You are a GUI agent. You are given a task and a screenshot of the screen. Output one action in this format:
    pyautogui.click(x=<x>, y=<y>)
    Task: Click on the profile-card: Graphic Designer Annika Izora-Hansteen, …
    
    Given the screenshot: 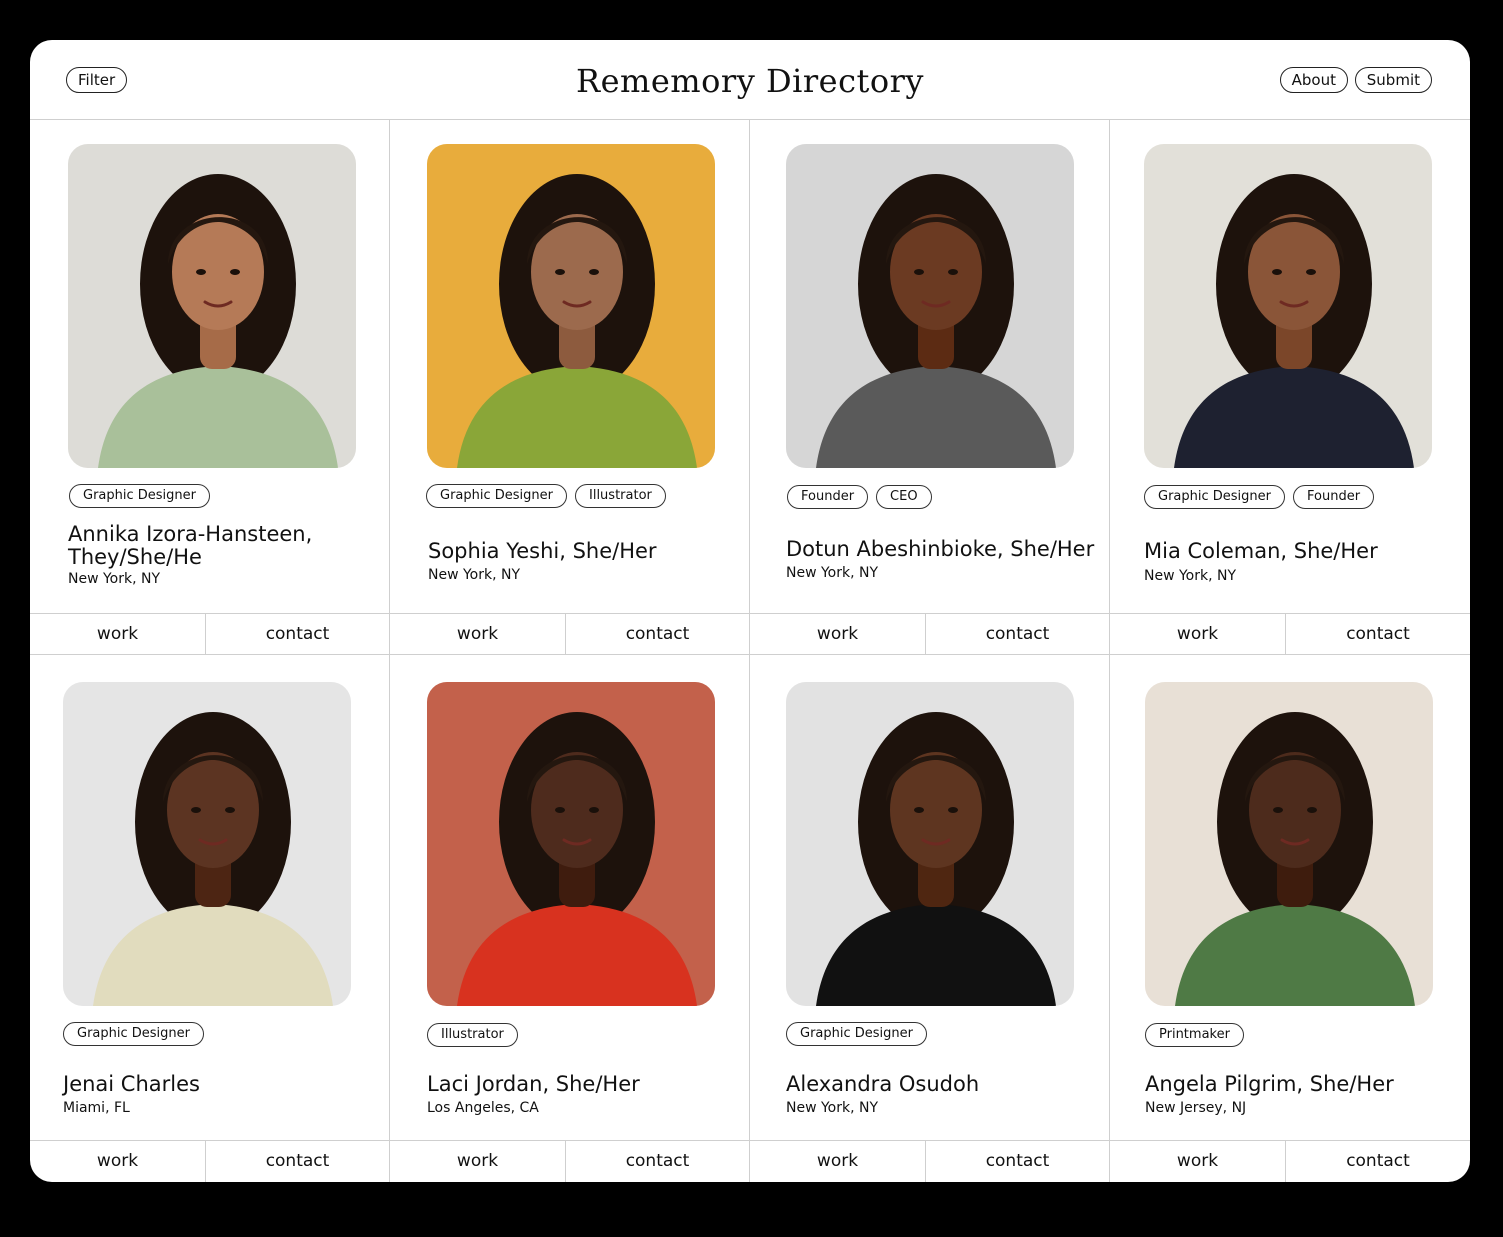 What is the action you would take?
    pyautogui.click(x=210, y=387)
    